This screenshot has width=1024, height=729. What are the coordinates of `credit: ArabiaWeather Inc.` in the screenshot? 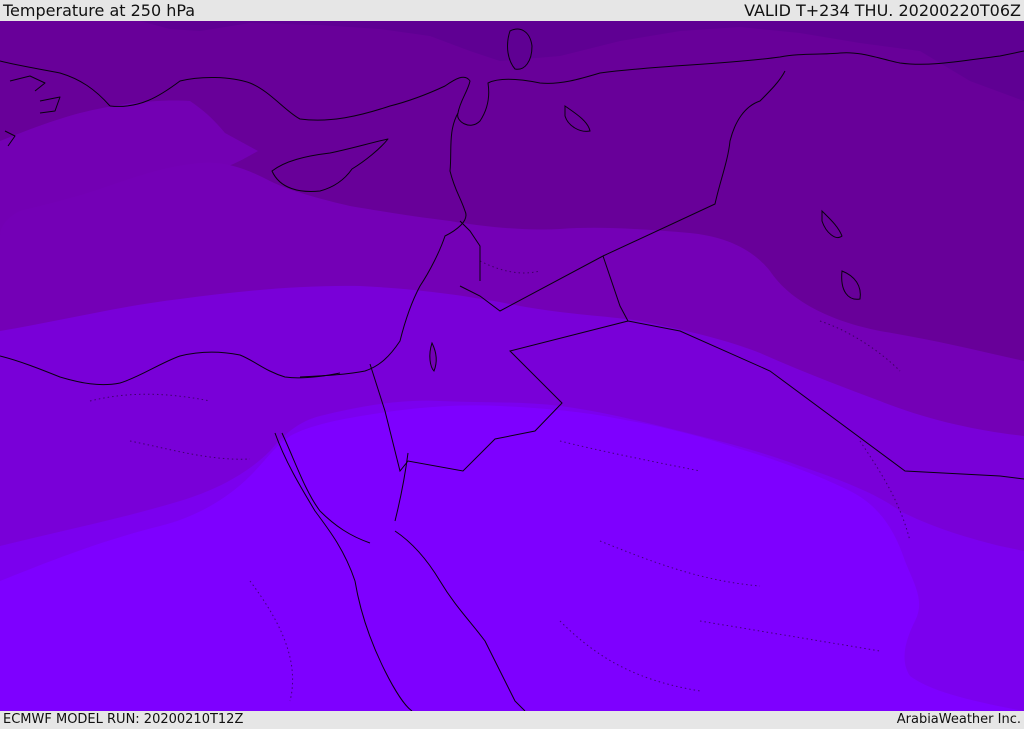 It's located at (958, 719).